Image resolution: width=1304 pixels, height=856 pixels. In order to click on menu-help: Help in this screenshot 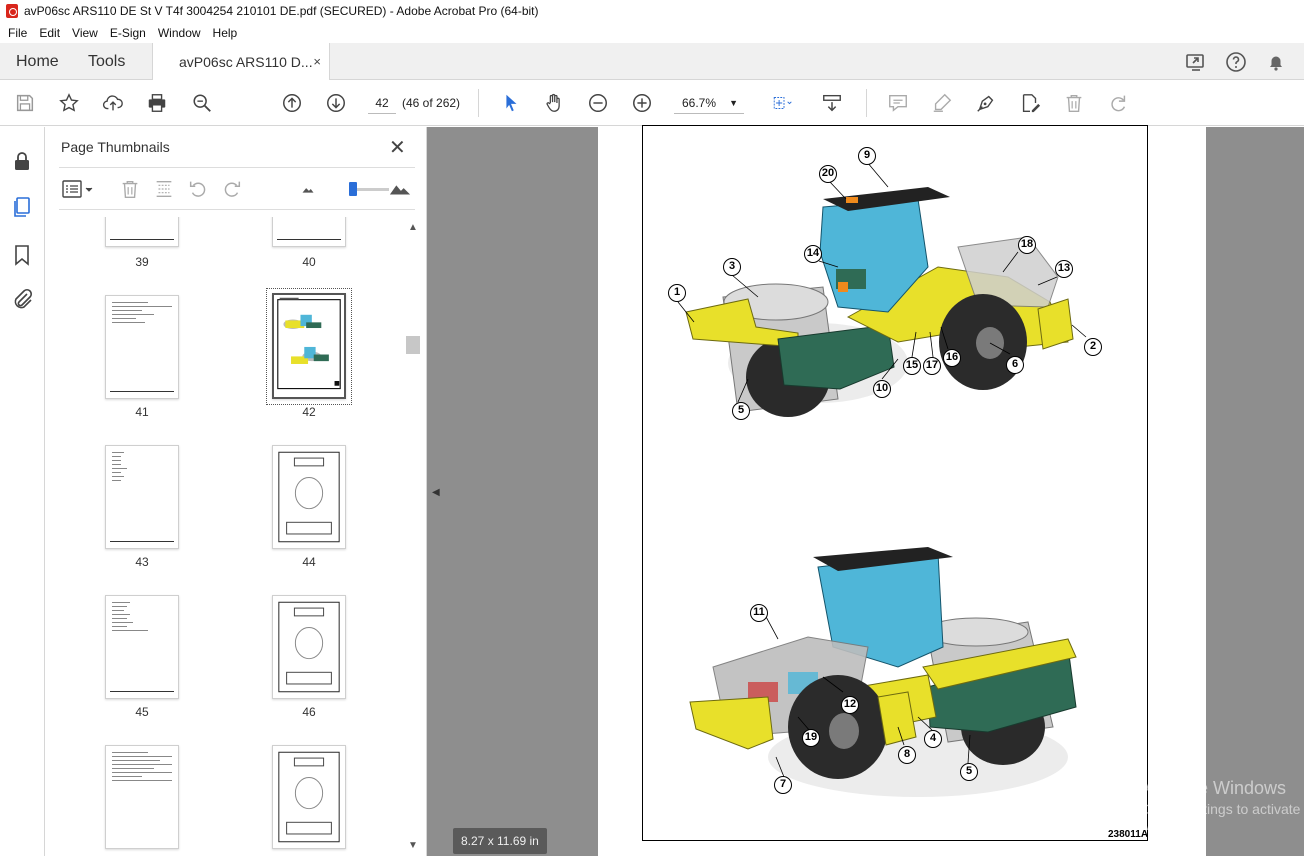, I will do `click(225, 33)`.